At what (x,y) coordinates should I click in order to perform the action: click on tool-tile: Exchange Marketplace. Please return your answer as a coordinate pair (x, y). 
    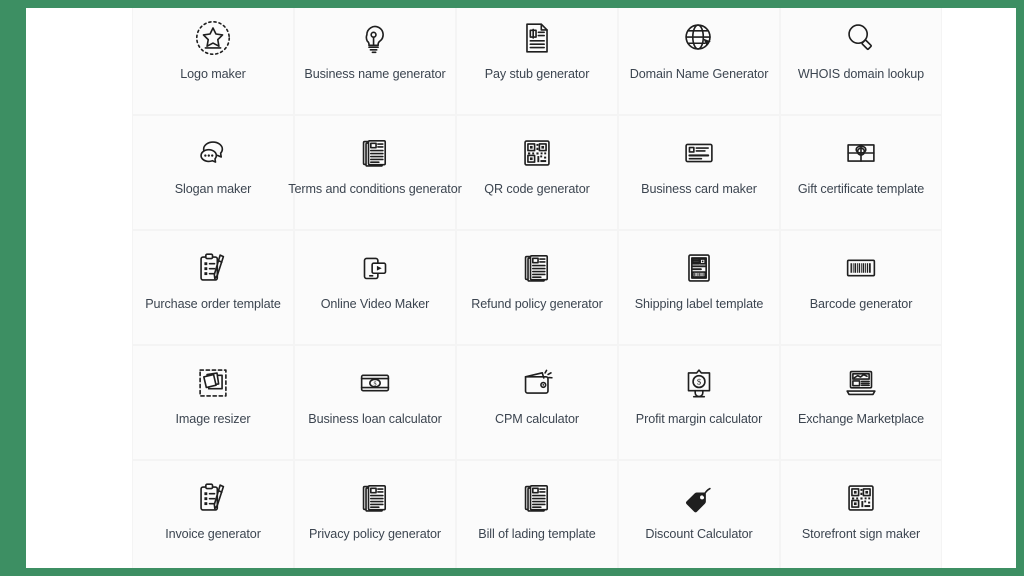
    Looking at the image, I should click on (861, 402).